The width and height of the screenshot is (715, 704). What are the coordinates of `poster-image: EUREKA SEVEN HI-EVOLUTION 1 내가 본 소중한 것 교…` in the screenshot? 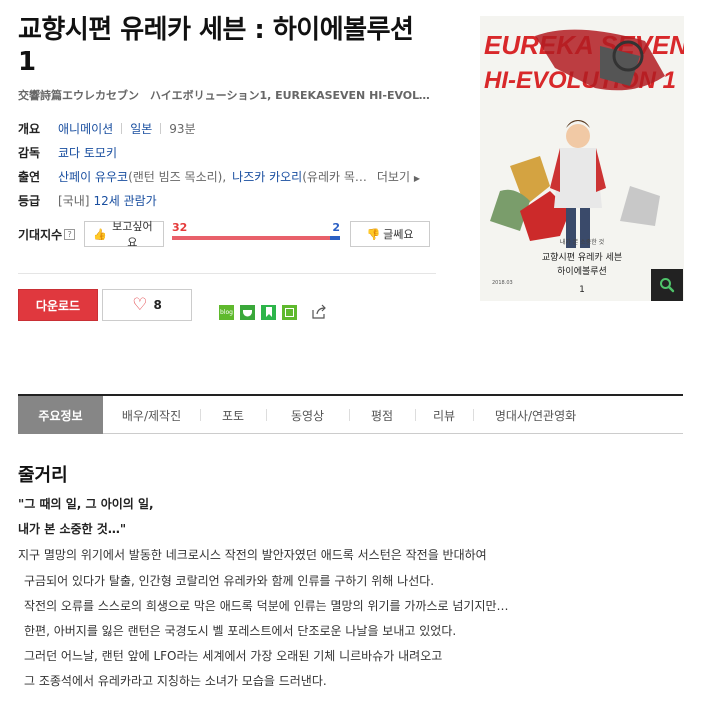 It's located at (582, 158).